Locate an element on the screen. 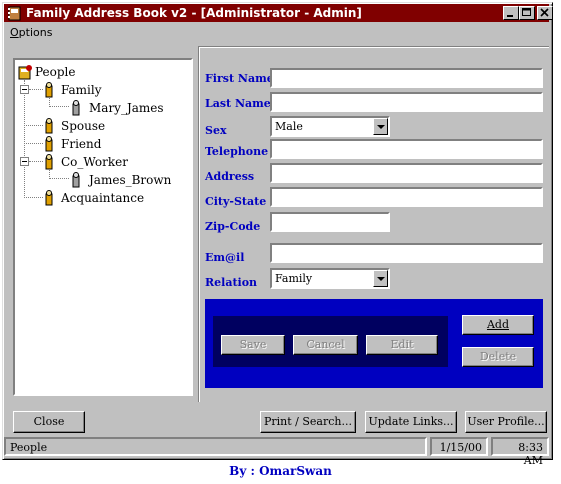 This screenshot has width=561, height=484. add-label: Add is located at coordinates (498, 324).